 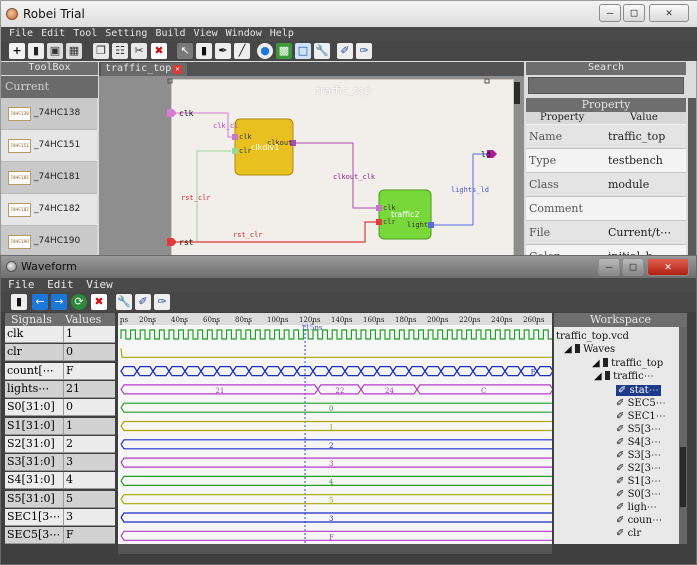 I want to click on signal-row: S4[31:0] 4, so click(x=60, y=481).